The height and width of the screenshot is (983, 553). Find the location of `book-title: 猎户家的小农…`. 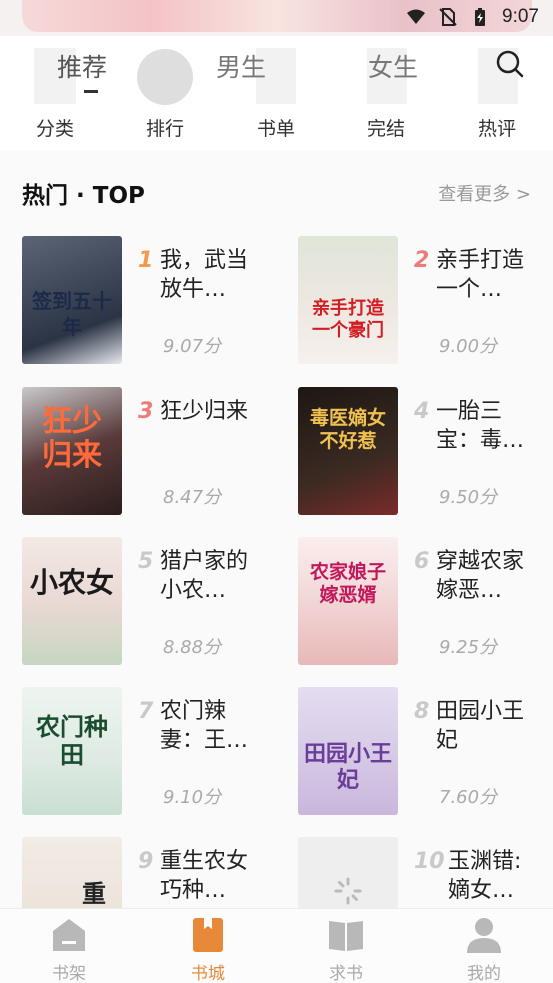

book-title: 猎户家的小农… is located at coordinates (204, 576).